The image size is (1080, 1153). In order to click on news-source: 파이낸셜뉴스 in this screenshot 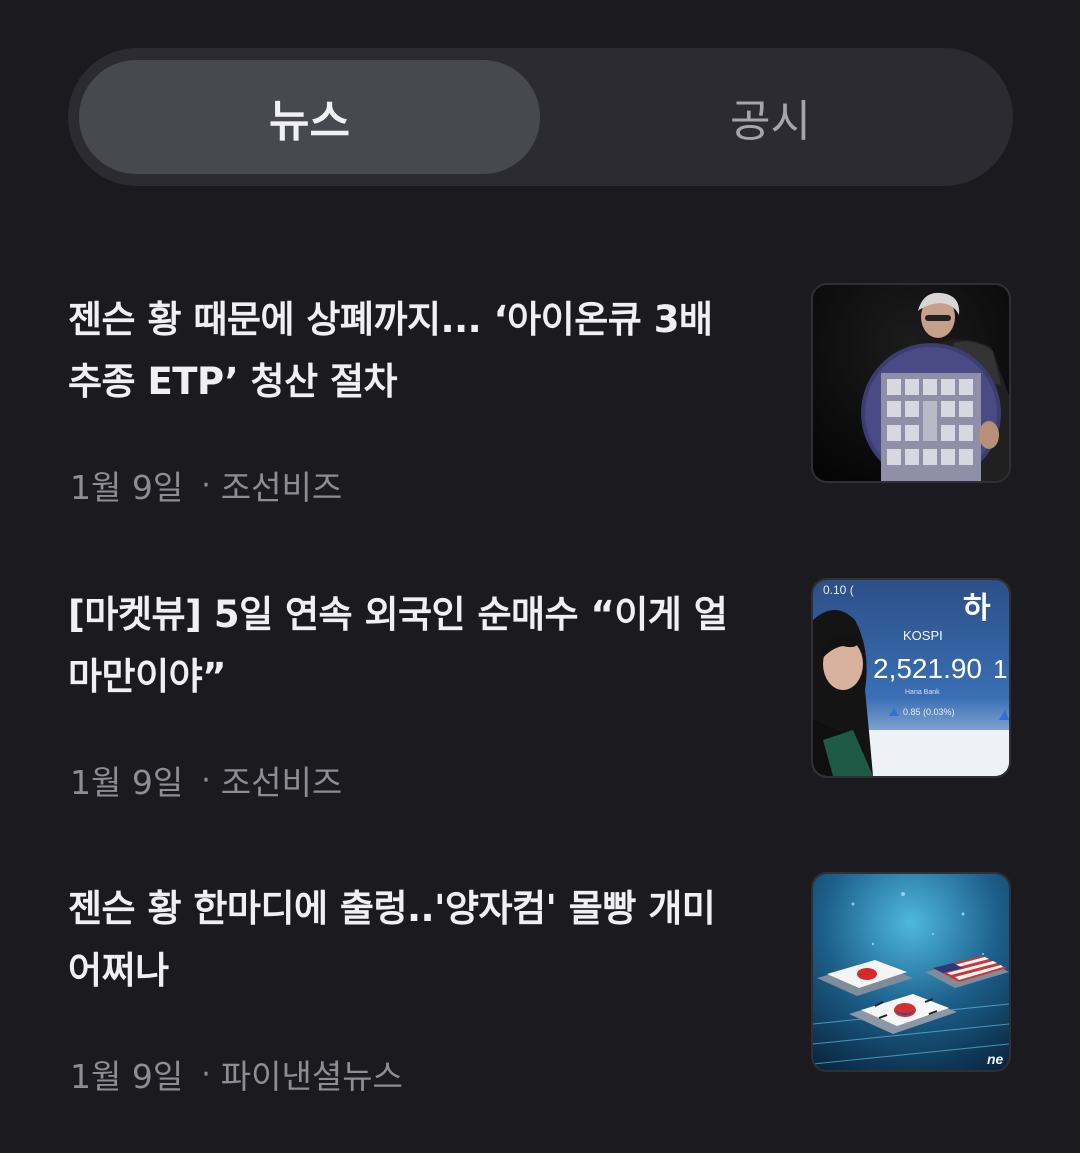, I will do `click(311, 1076)`.